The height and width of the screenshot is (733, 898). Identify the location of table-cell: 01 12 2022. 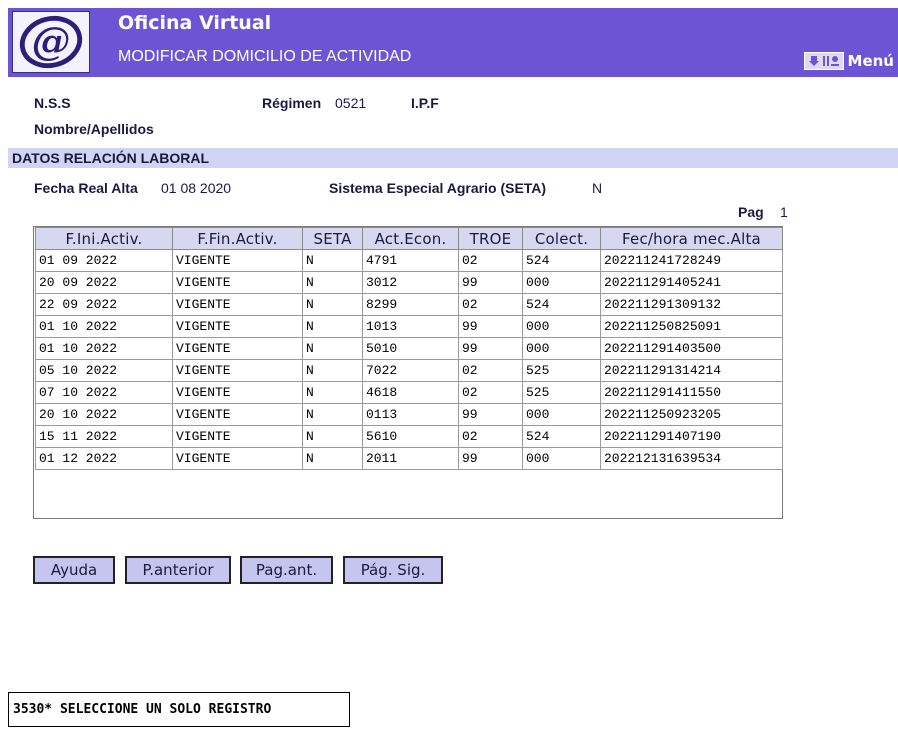
(104, 458).